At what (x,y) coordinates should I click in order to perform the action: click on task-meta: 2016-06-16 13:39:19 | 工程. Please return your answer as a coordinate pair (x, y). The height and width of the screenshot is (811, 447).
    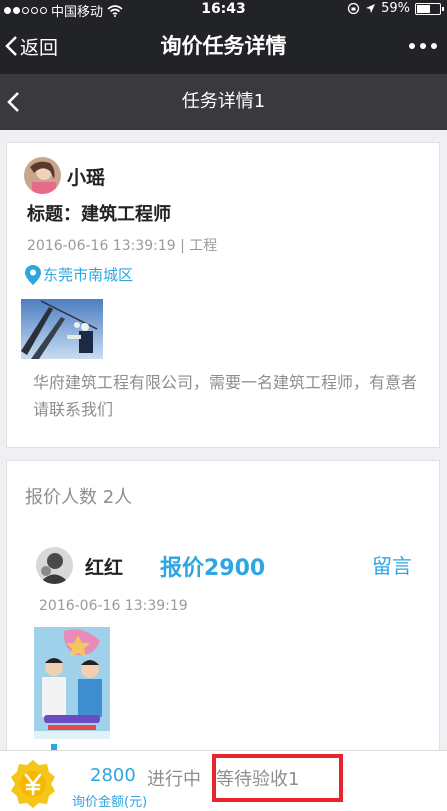
    Looking at the image, I should click on (122, 246).